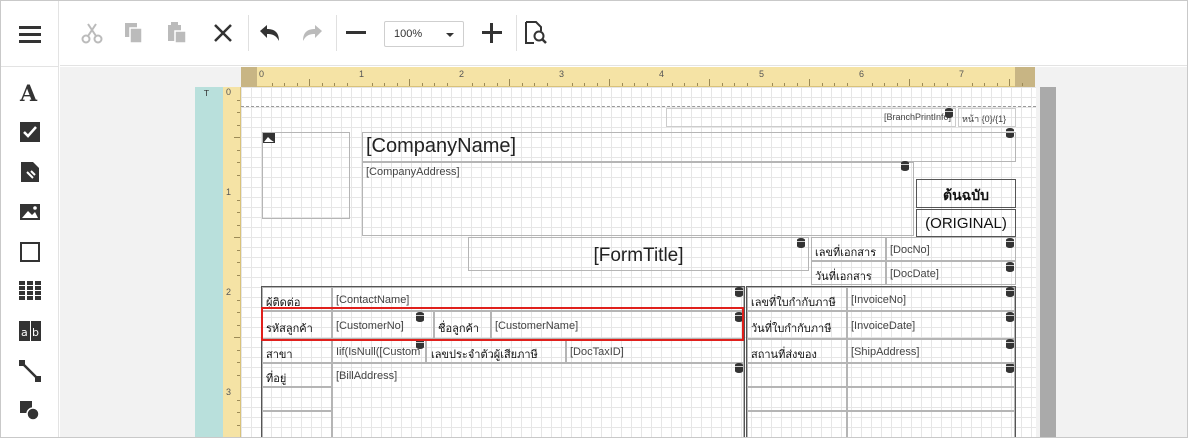  Describe the element at coordinates (30, 172) in the screenshot. I see `richtext-icon` at that location.